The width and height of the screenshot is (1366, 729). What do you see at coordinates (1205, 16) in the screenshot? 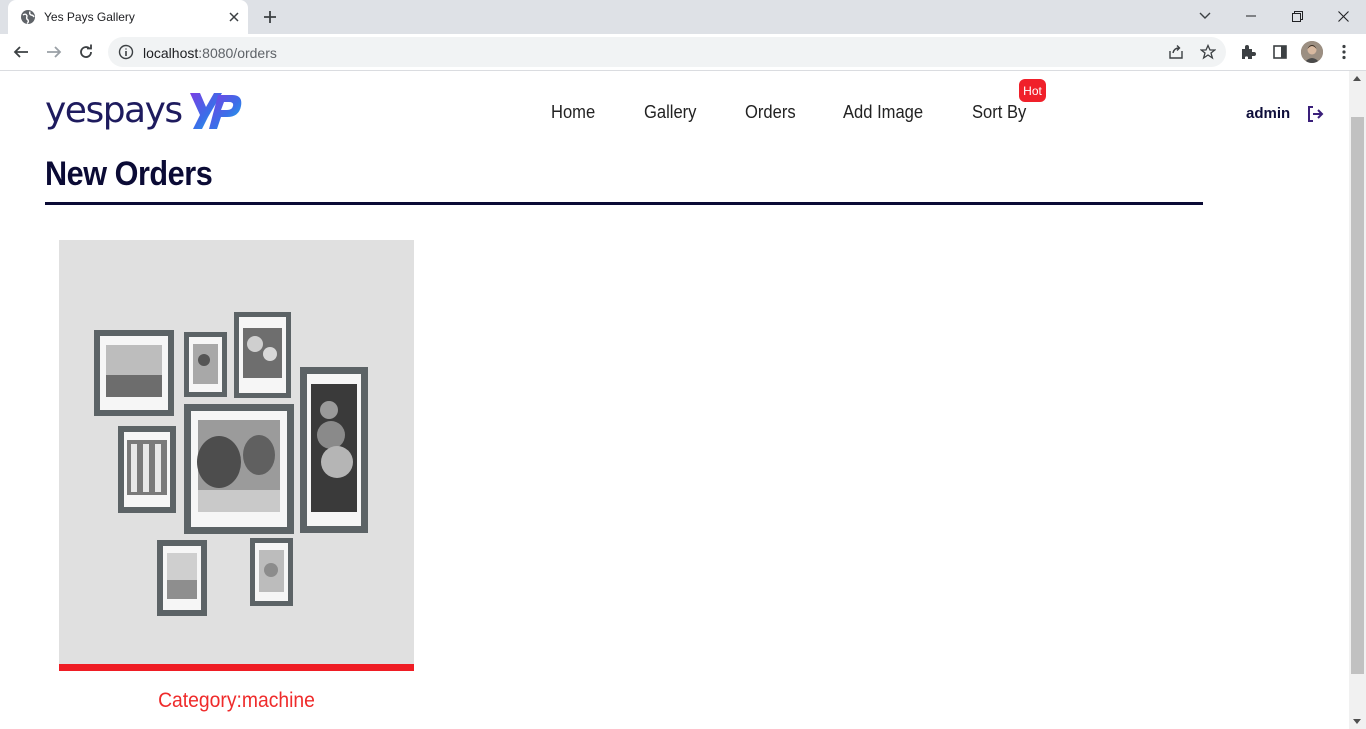
I see `tab-search-icon` at bounding box center [1205, 16].